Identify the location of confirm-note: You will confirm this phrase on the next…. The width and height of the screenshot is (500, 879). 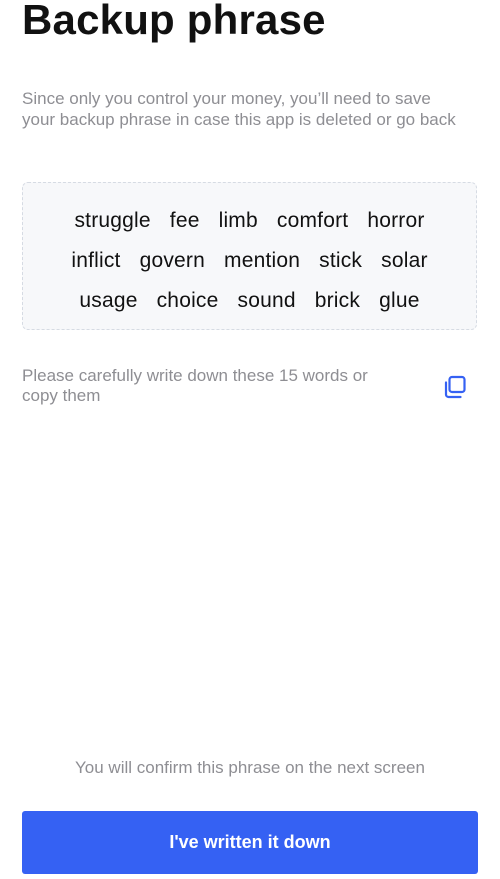
(250, 767).